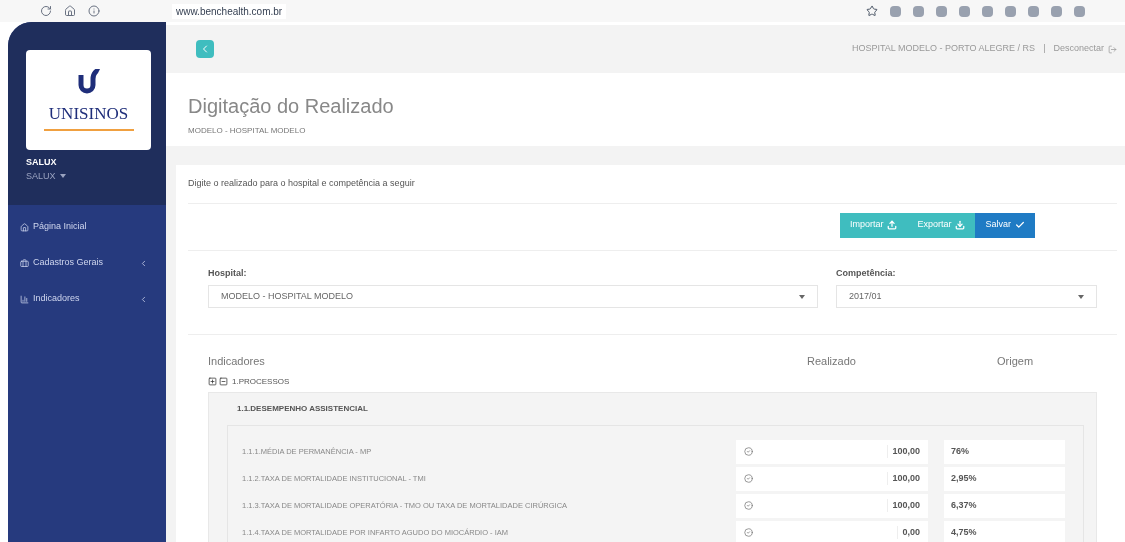 The width and height of the screenshot is (1125, 542). I want to click on logout-icon, so click(1112, 49).